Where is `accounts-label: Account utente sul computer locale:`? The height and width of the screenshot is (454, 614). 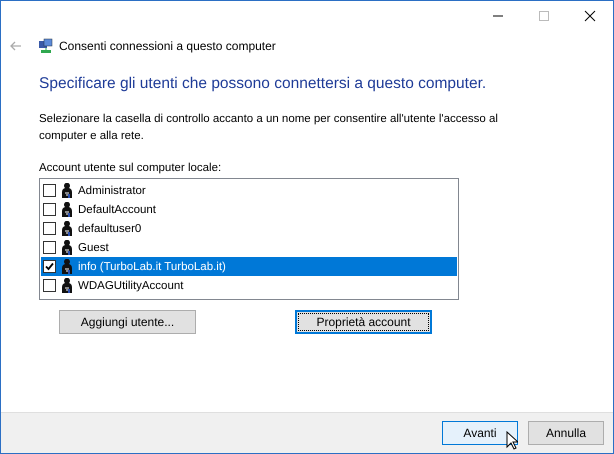
accounts-label: Account utente sul computer locale: is located at coordinates (130, 168).